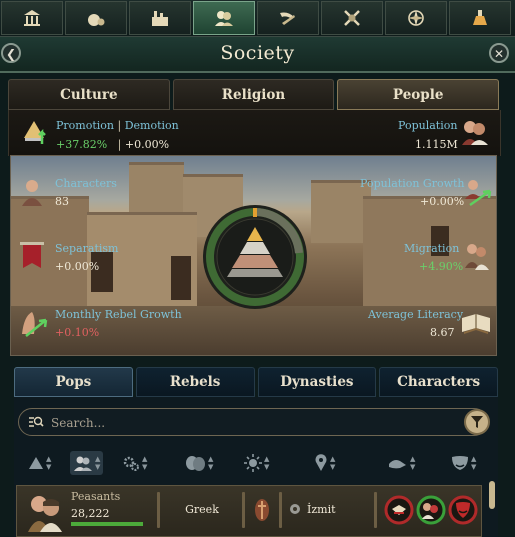 The image size is (515, 537). Describe the element at coordinates (32, 255) in the screenshot. I see `separatism-banner-icon` at that location.